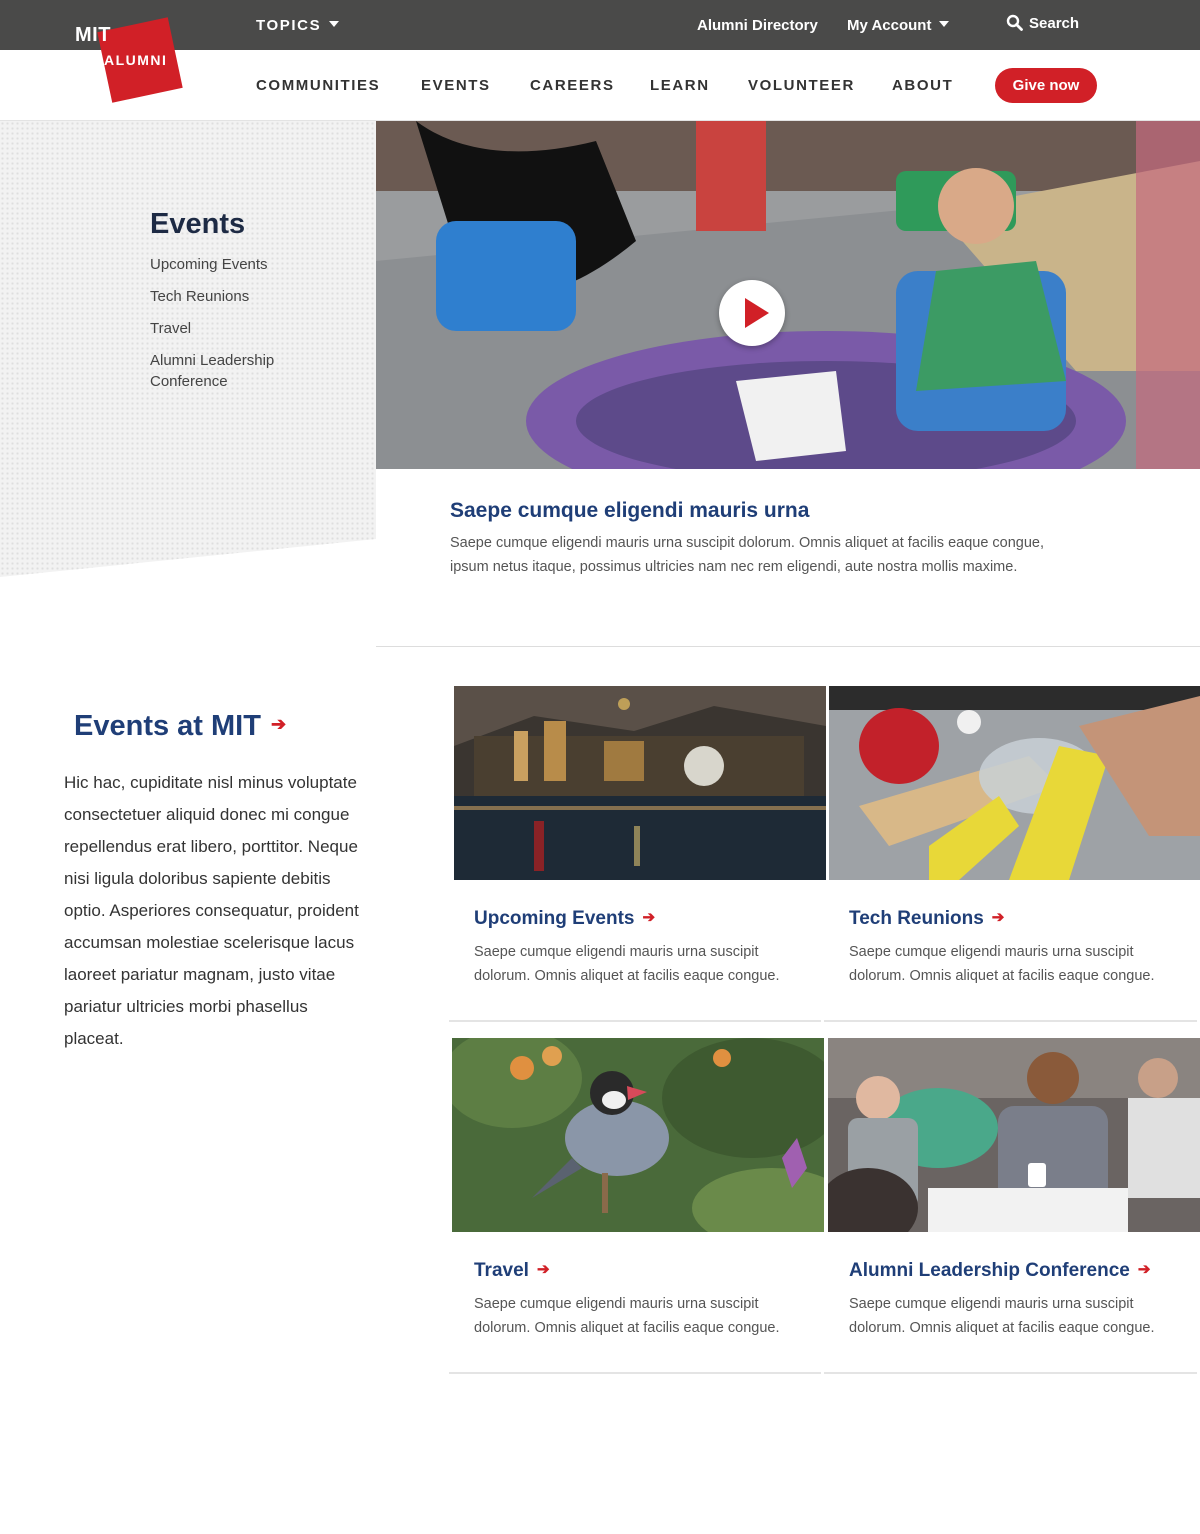  I want to click on play-icon, so click(752, 313).